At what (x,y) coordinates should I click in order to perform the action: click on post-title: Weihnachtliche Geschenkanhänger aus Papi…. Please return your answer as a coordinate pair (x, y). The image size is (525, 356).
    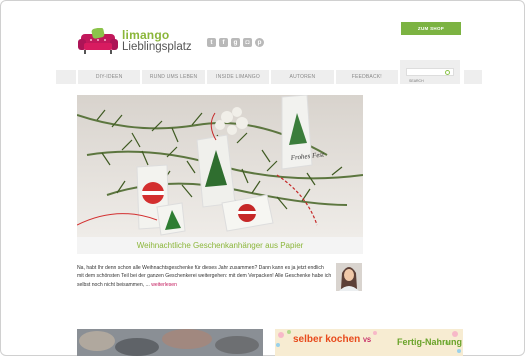
    Looking at the image, I should click on (220, 245).